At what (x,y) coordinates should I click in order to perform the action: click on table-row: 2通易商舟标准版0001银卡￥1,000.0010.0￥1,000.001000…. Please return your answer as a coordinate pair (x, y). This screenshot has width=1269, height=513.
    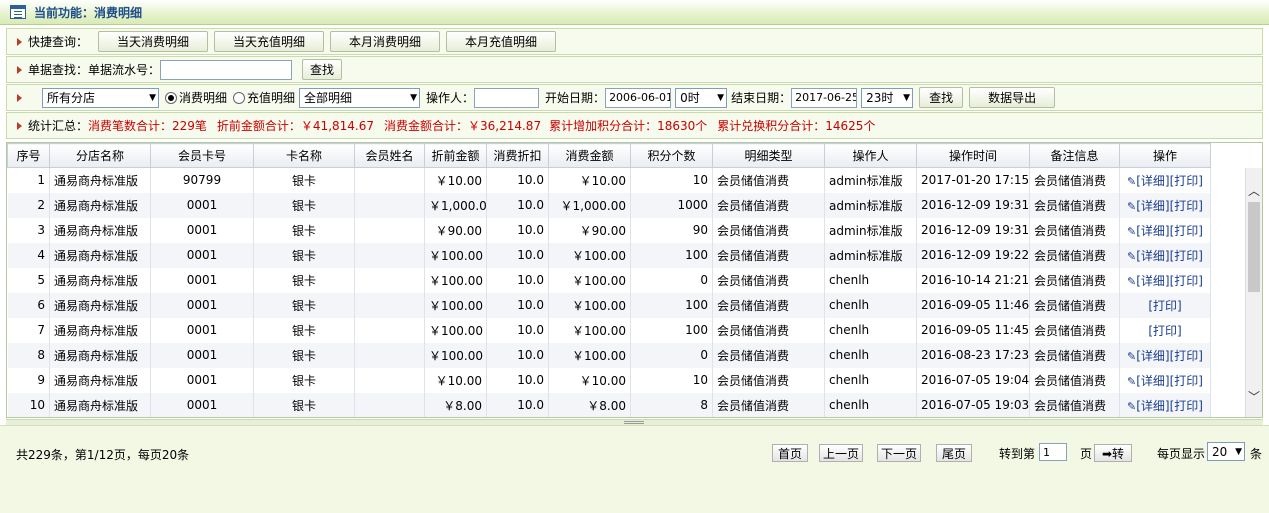
    Looking at the image, I should click on (609, 205).